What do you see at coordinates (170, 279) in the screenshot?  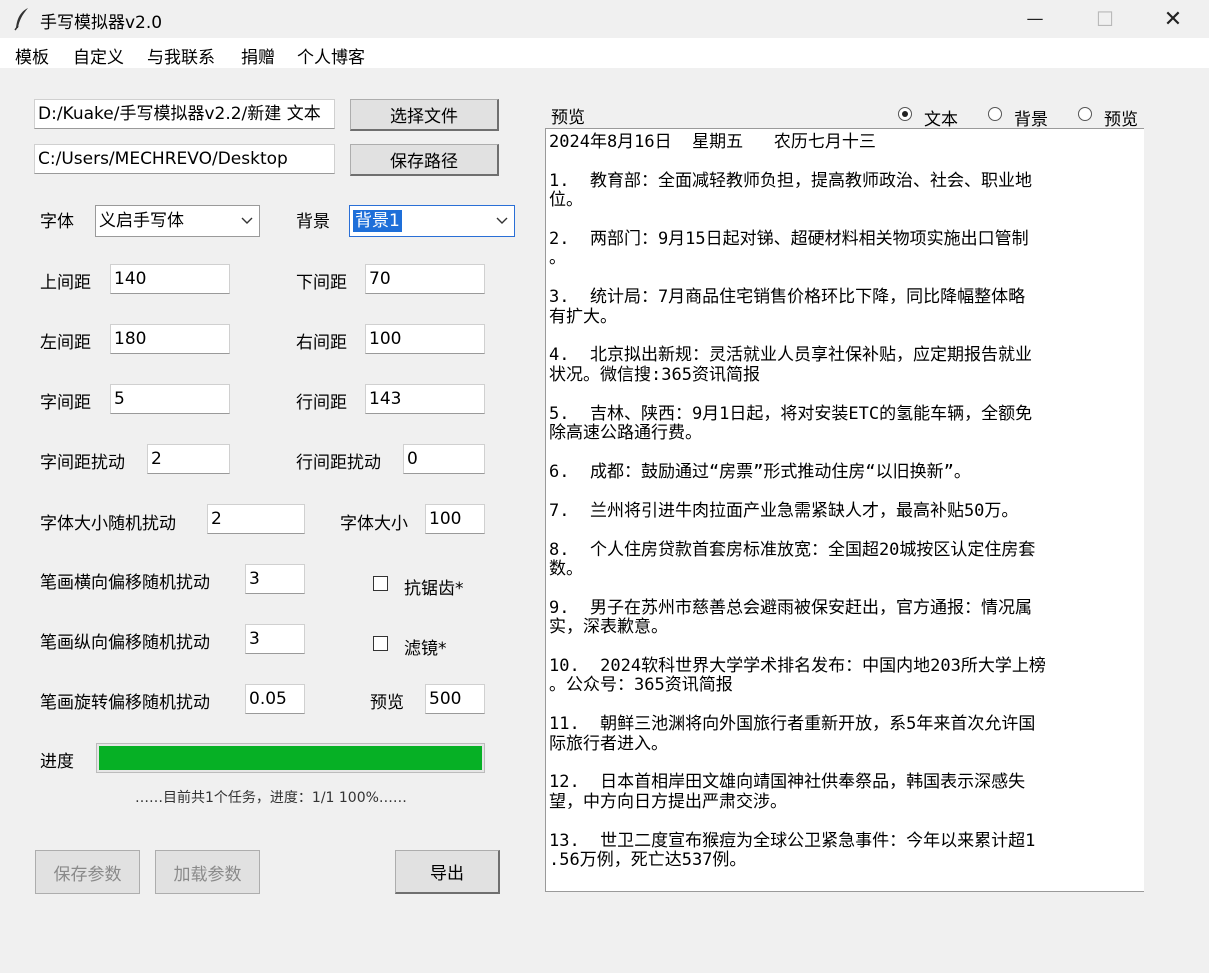 I see `top-margin-input: 140` at bounding box center [170, 279].